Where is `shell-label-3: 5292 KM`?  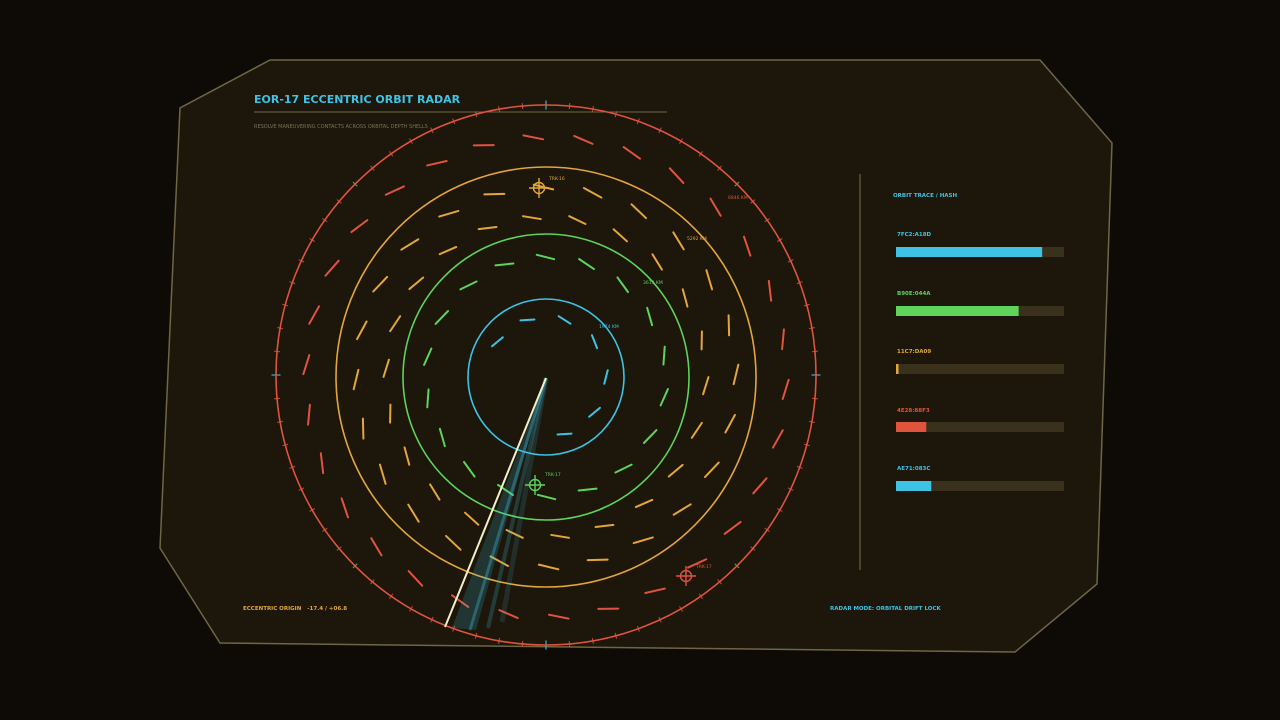
shell-label-3: 5292 KM is located at coordinates (697, 239).